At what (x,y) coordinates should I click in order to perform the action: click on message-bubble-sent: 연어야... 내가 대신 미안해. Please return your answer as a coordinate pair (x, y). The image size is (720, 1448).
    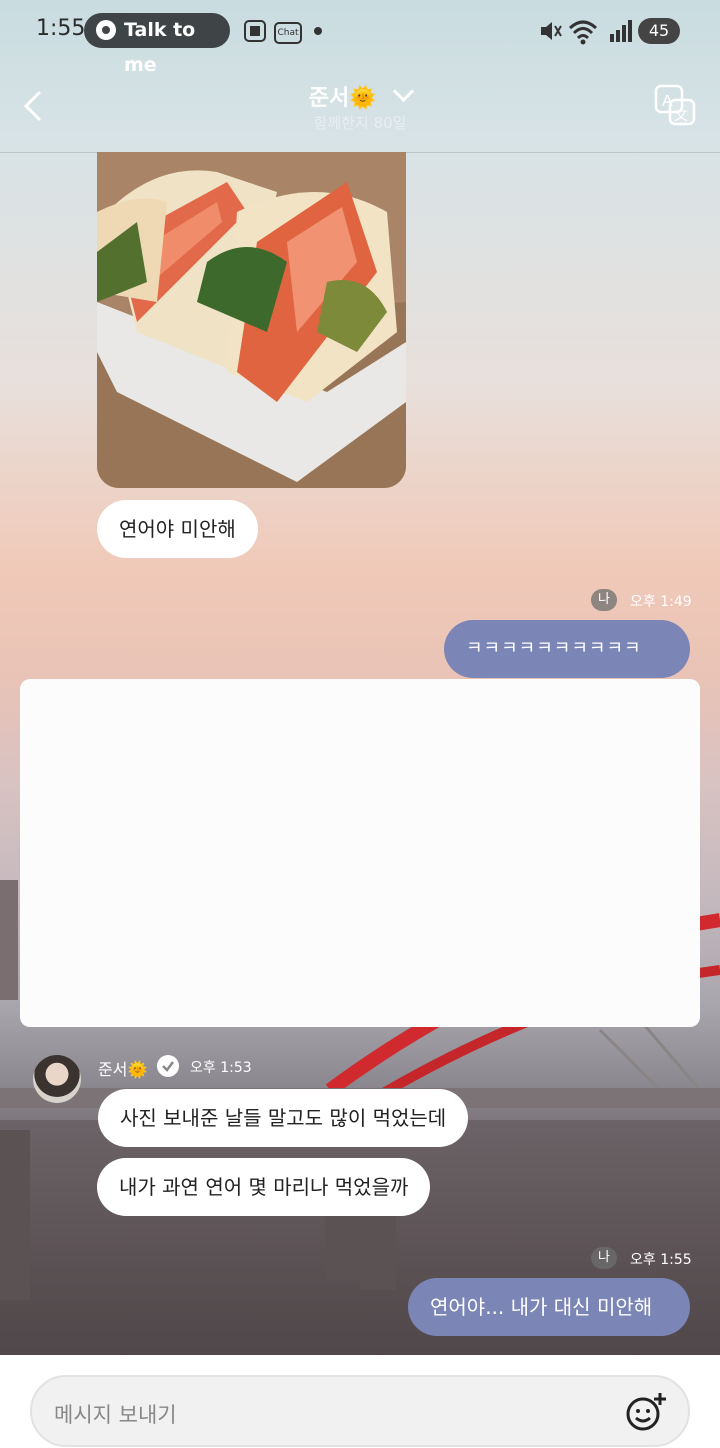
    Looking at the image, I should click on (549, 1307).